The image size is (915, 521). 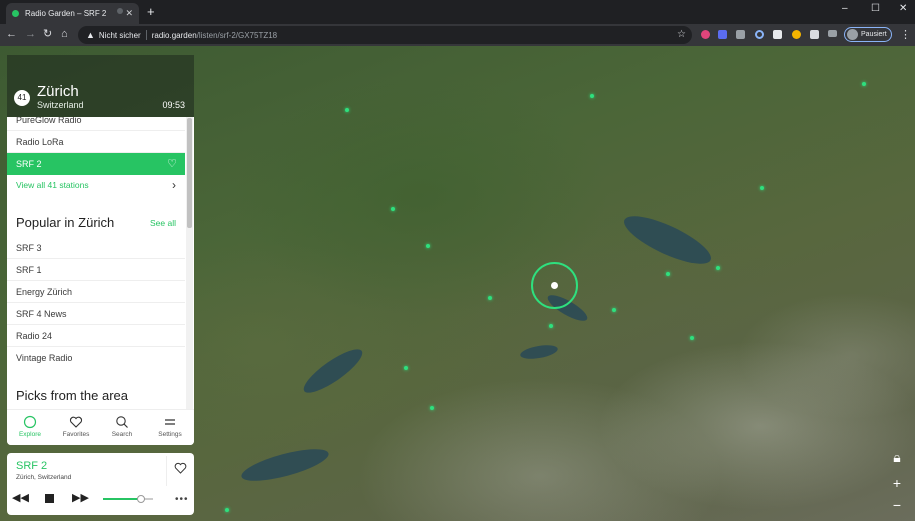 What do you see at coordinates (189, 263) in the screenshot?
I see `scrollbar` at bounding box center [189, 263].